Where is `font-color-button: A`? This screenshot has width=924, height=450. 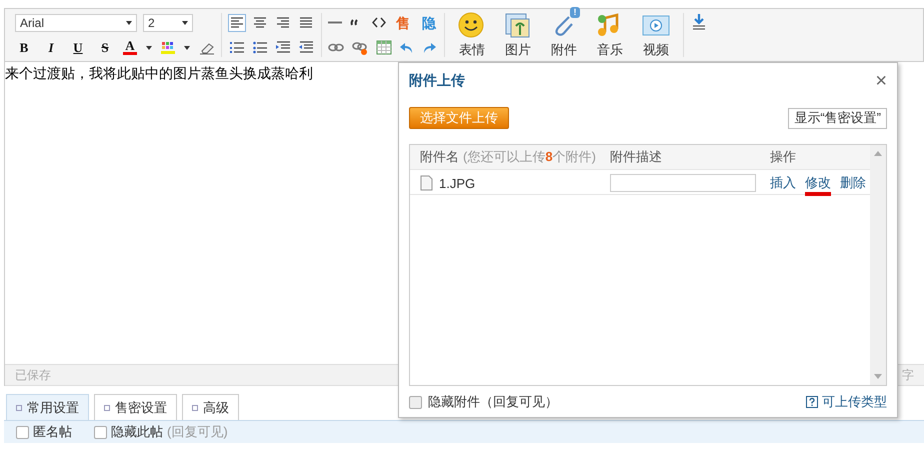 font-color-button: A is located at coordinates (130, 47).